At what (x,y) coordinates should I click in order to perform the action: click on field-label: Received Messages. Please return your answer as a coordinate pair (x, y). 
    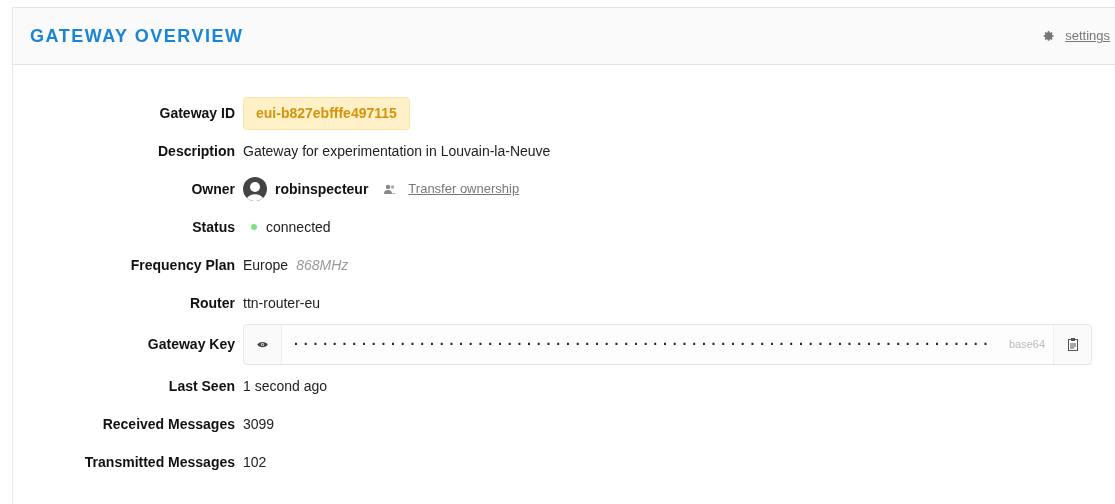
    Looking at the image, I should click on (168, 424).